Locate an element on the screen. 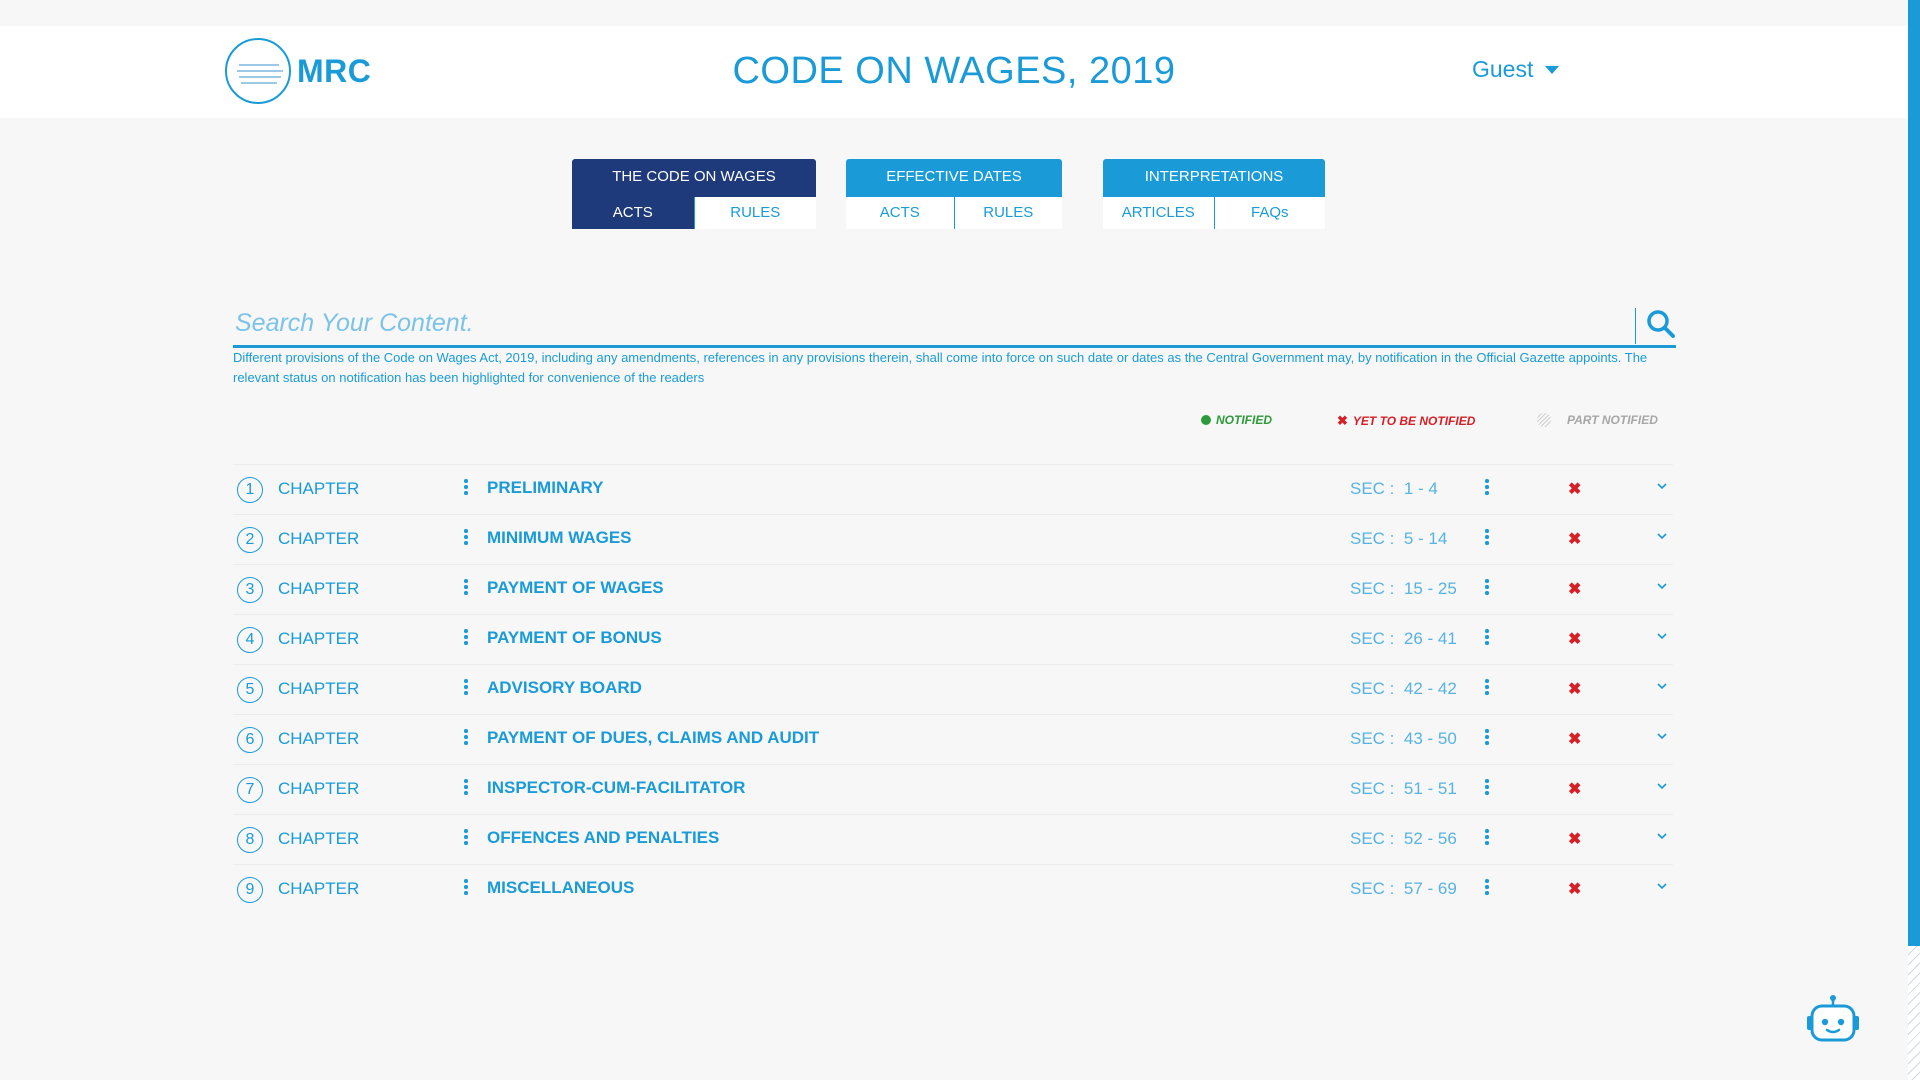  chapter-title: MINIMUM WAGES is located at coordinates (559, 538).